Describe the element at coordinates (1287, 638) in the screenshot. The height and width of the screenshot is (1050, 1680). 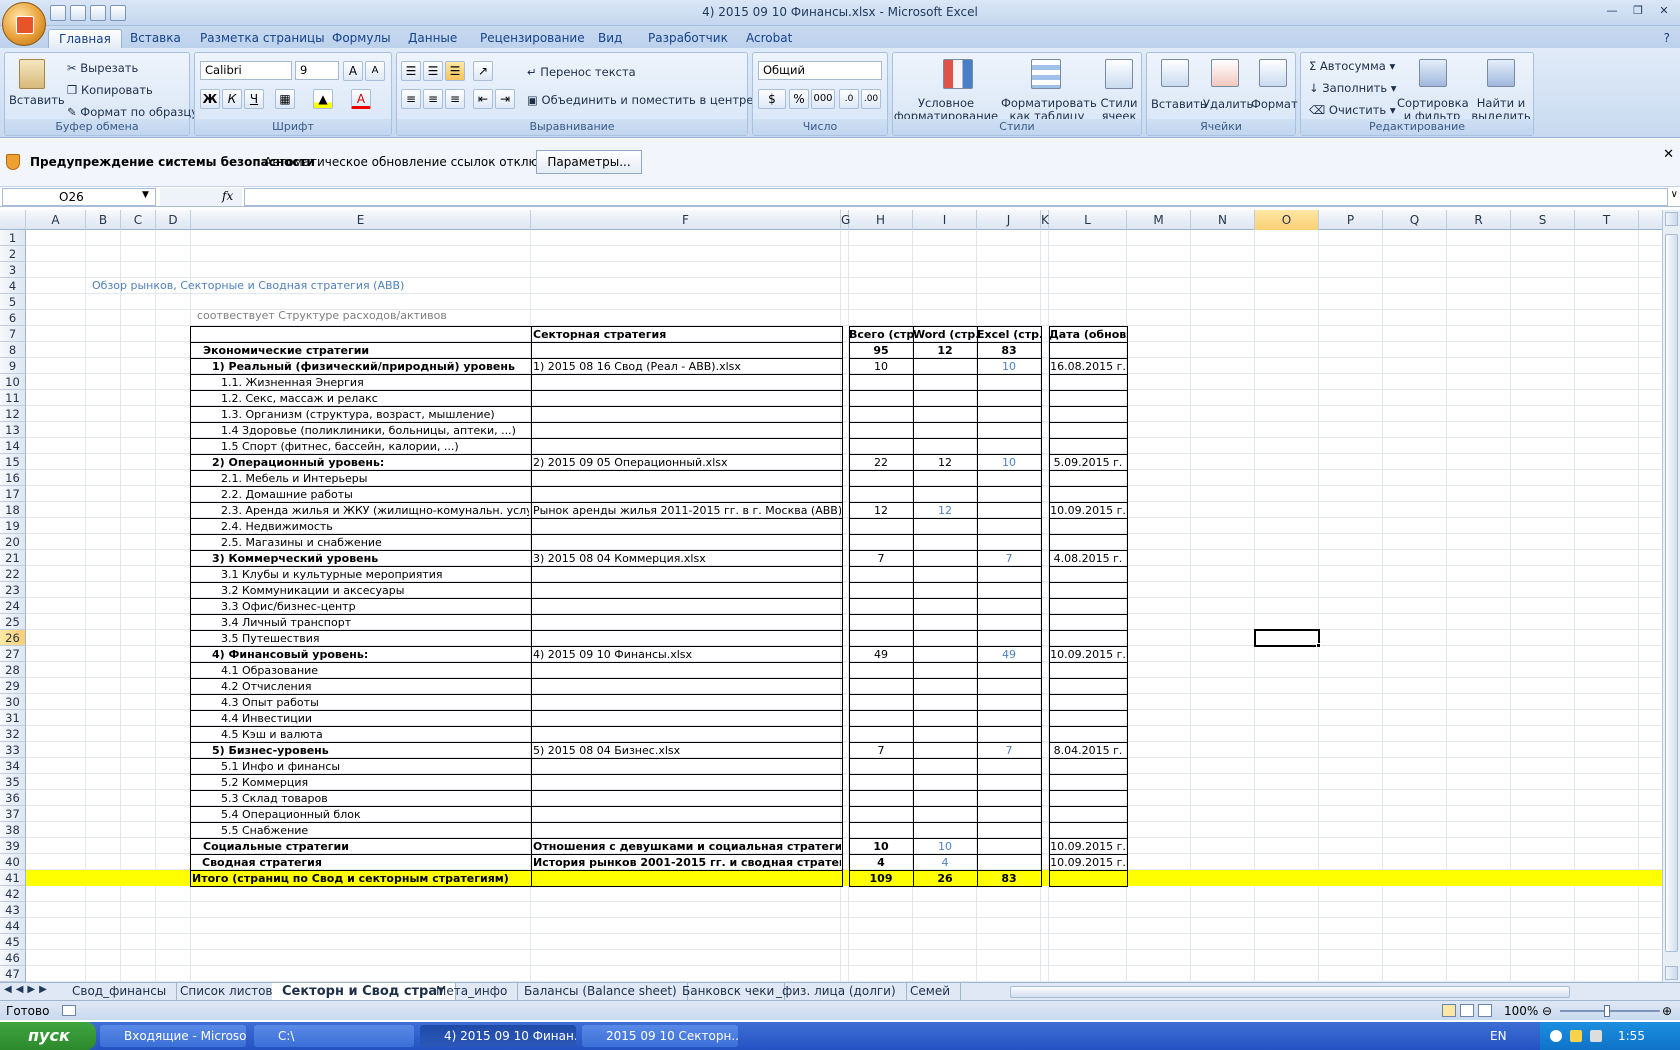
I see `active-cell-selection` at that location.